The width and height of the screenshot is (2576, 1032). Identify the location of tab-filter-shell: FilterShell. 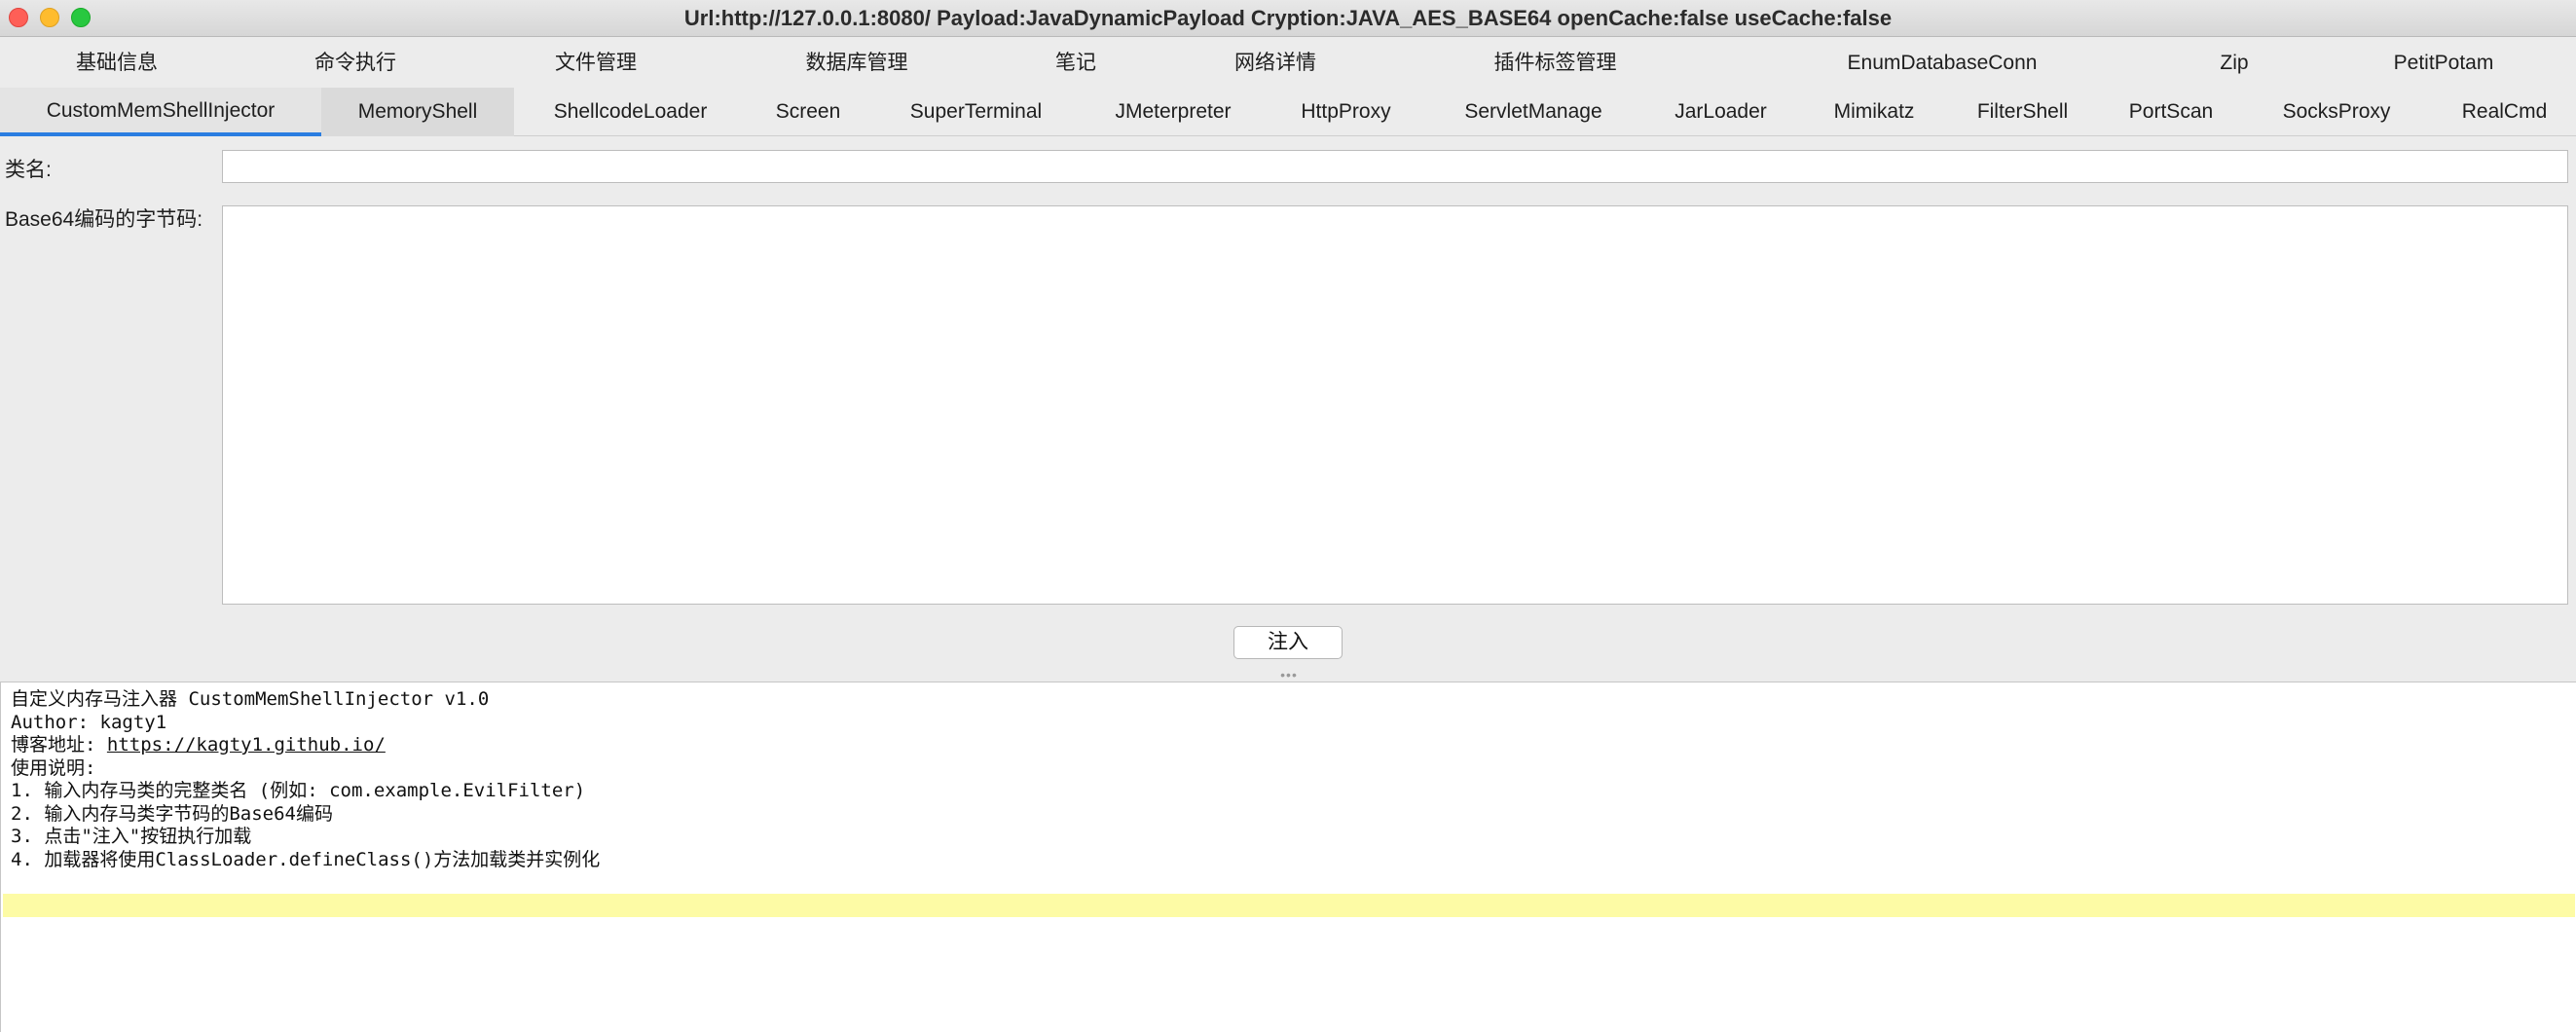
(2022, 112).